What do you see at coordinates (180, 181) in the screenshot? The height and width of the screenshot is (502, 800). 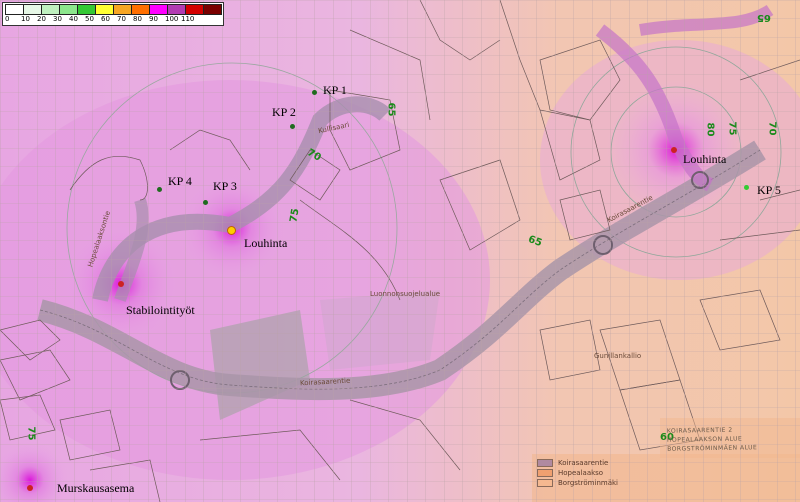 I see `kp4-label: KP 4` at bounding box center [180, 181].